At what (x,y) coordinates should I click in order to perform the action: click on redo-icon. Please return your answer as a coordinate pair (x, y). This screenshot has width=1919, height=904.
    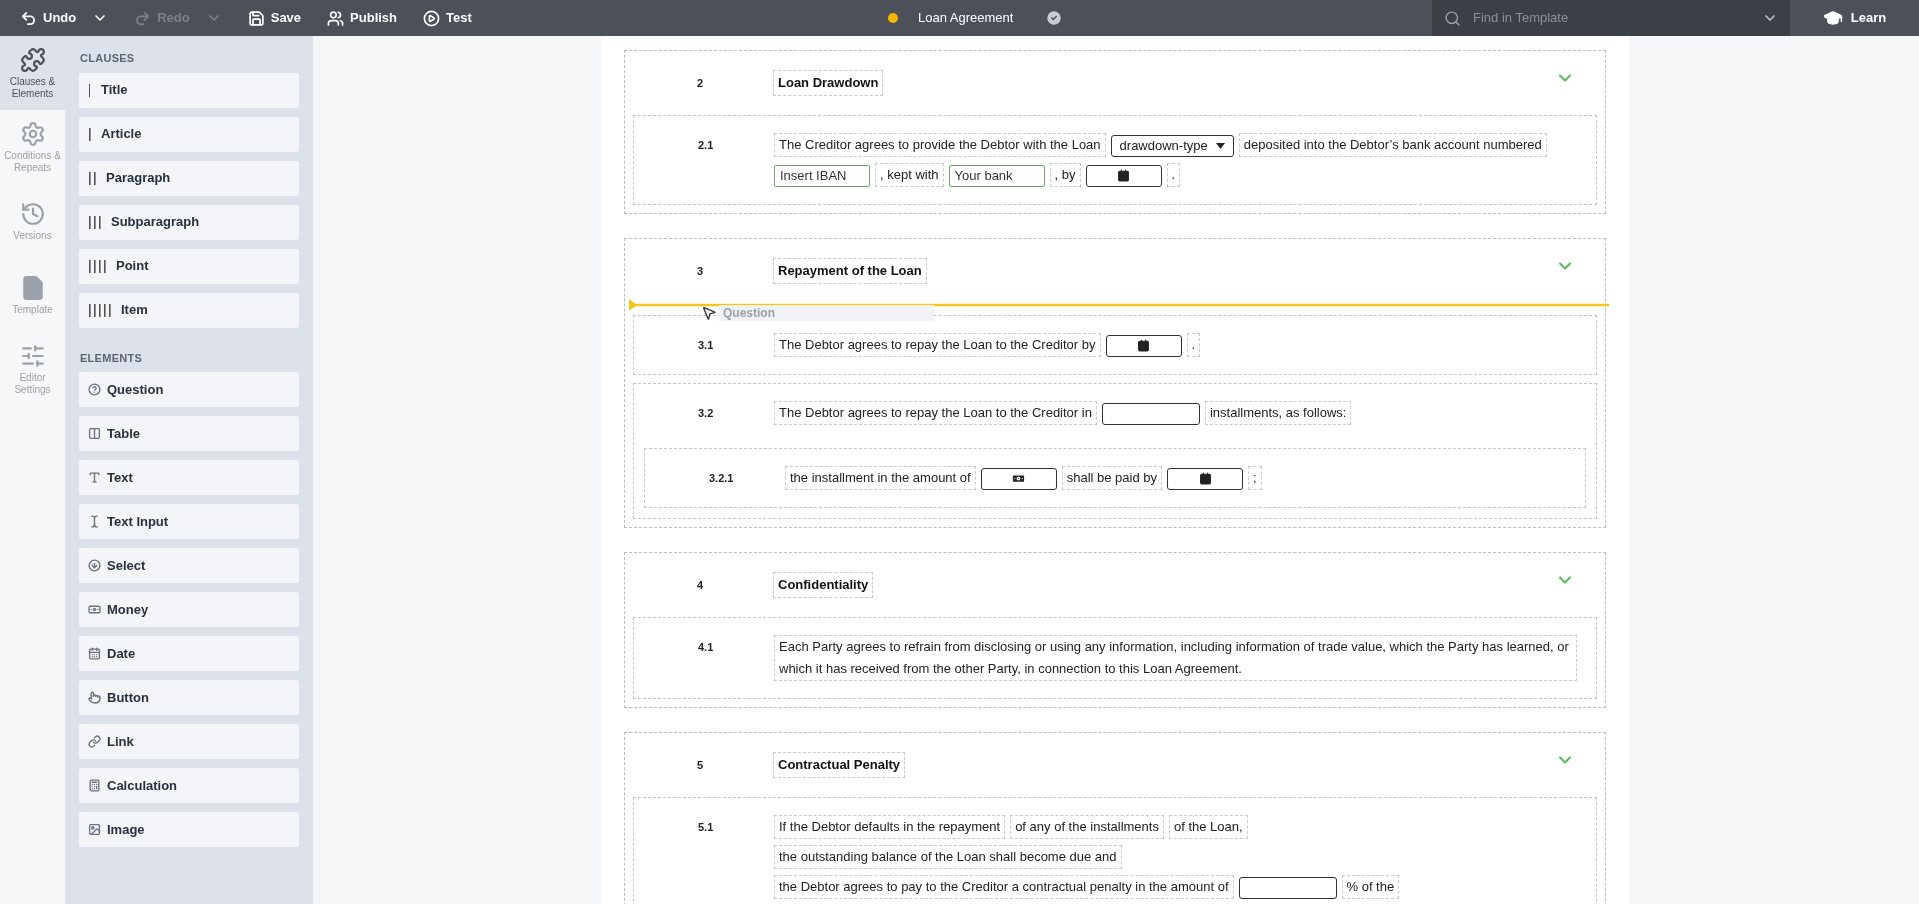
    Looking at the image, I should click on (143, 18).